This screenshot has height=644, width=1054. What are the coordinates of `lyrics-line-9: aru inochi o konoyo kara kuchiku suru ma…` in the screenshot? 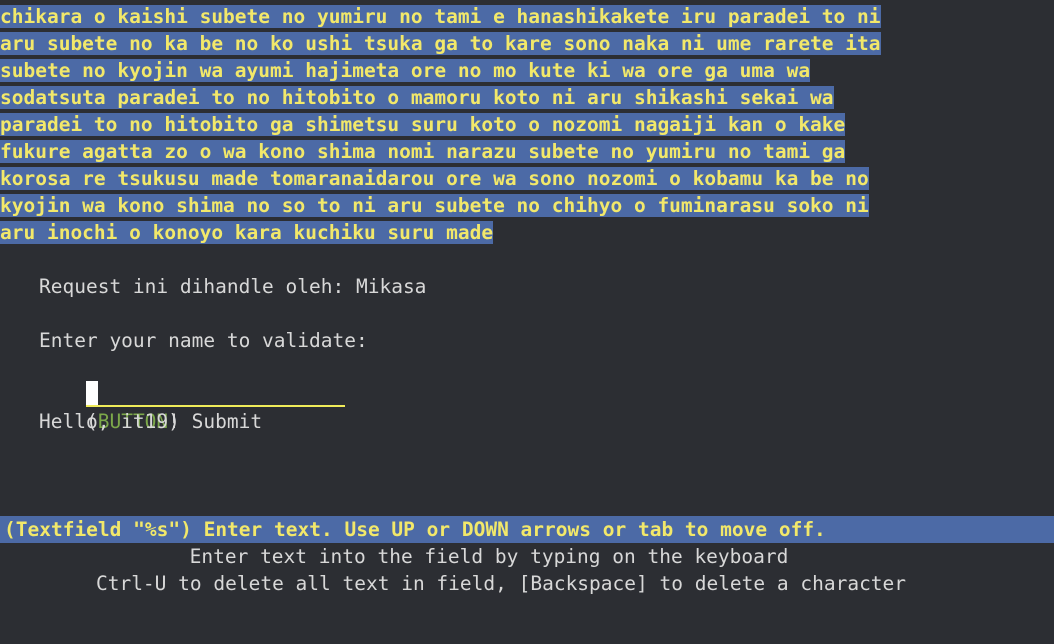 It's located at (247, 232).